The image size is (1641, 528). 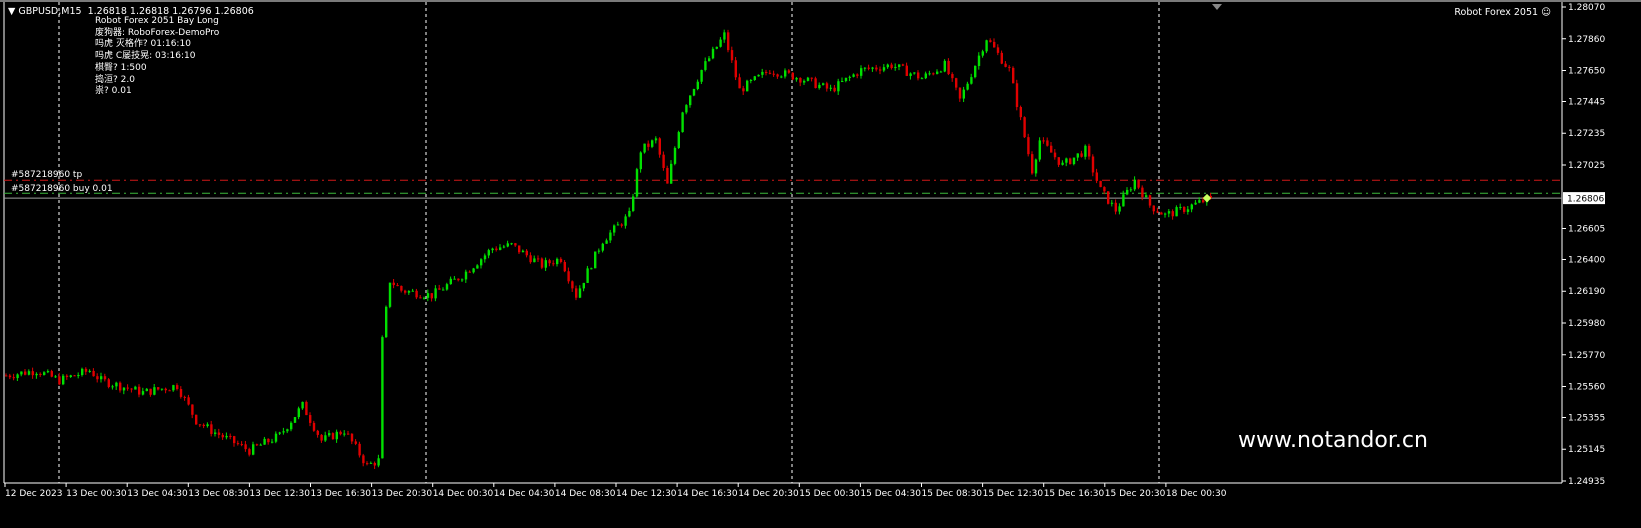 What do you see at coordinates (1586, 418) in the screenshot?
I see `y-tick-label: 1.25355` at bounding box center [1586, 418].